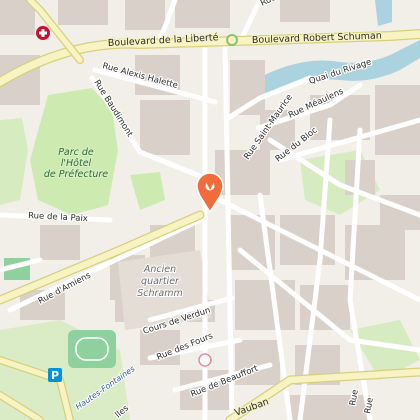 Image resolution: width=420 pixels, height=420 pixels. I want to click on label-ancien-line2: quartier, so click(160, 281).